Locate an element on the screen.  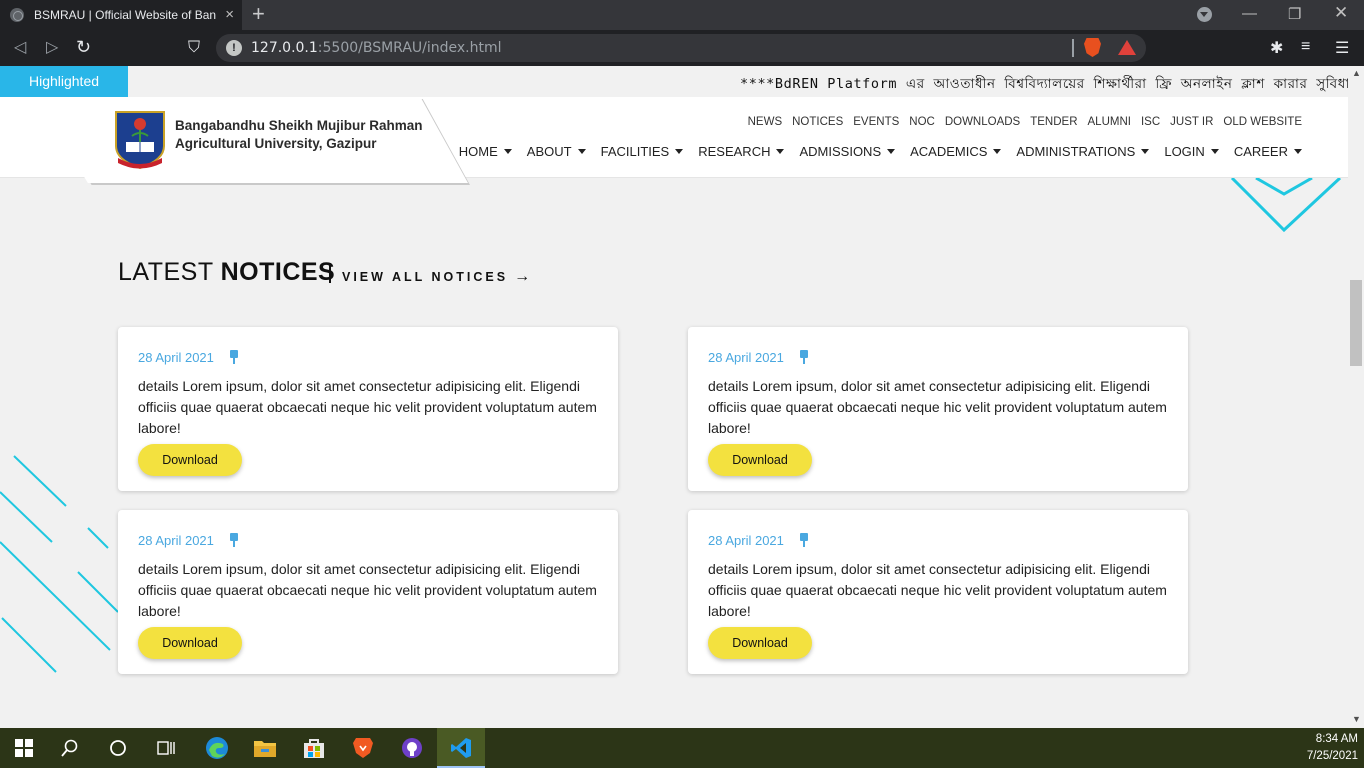
url-text: 127.0.0.1:5500/BSMRAU/index.html is located at coordinates (376, 48).